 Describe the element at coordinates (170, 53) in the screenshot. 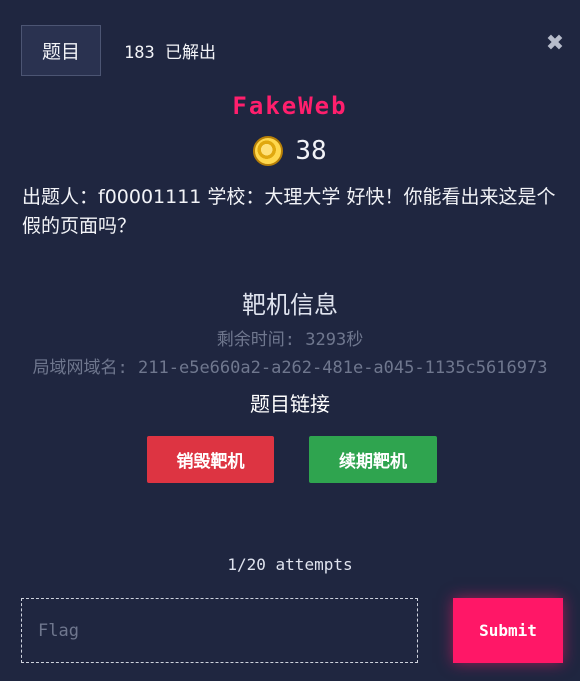

I see `solves-count: 183 已解出` at that location.